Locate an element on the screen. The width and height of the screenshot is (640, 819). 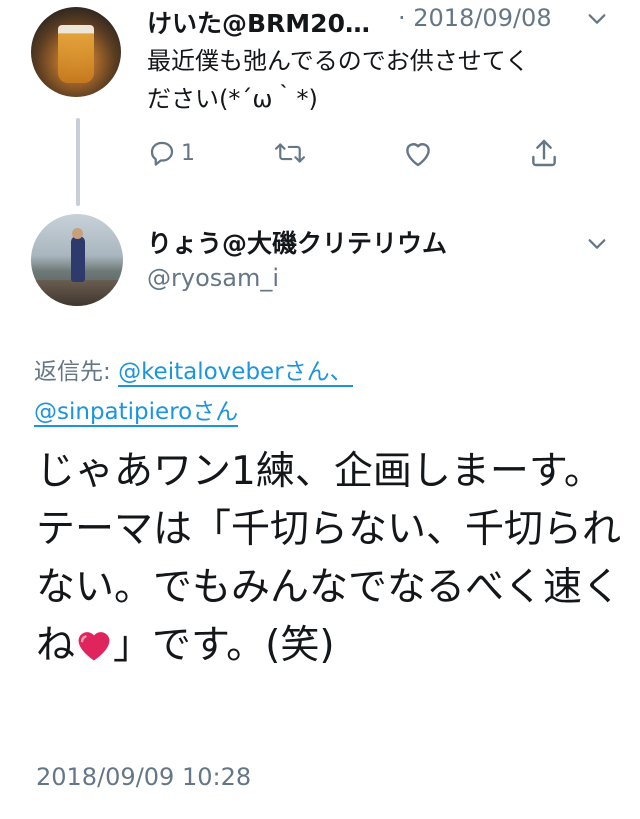
beer-glass-image is located at coordinates (76, 54).